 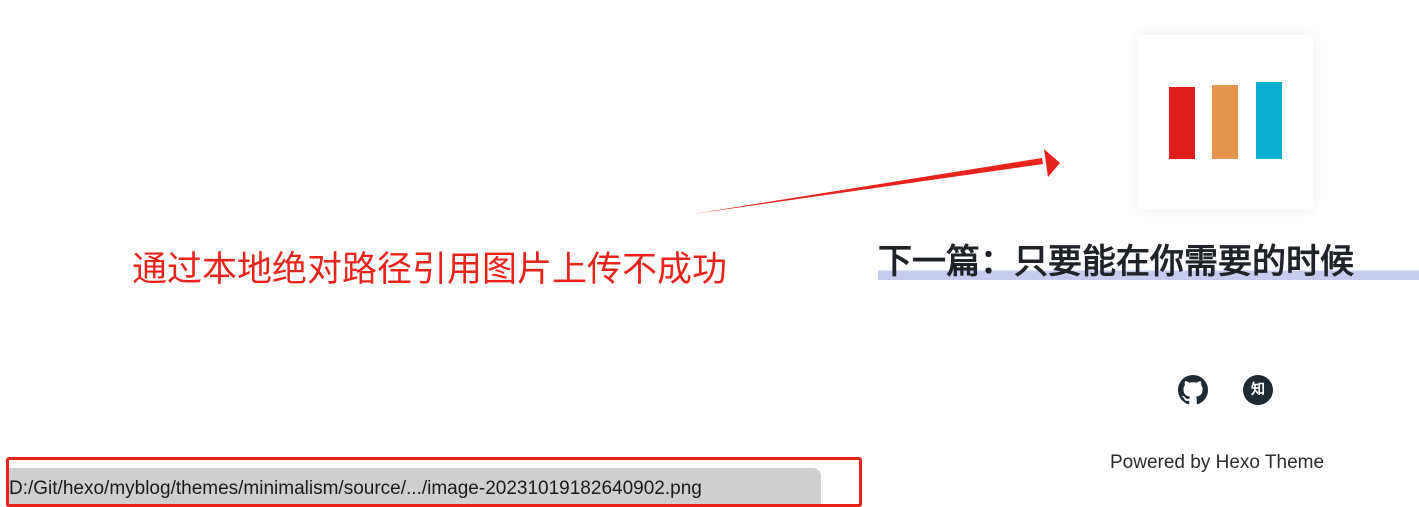 I want to click on annotation-caption: 通过本地绝对路径引用图片上传不成功, so click(x=430, y=270).